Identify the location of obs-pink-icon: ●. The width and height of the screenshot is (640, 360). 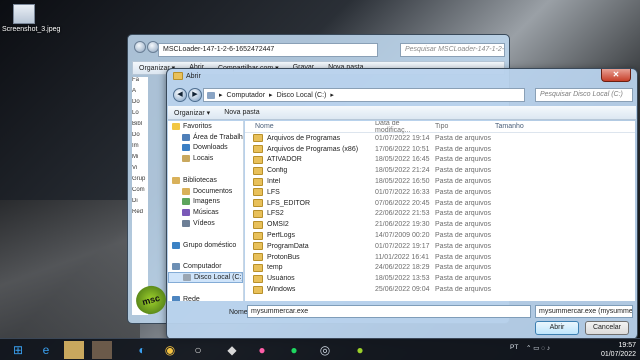
(262, 350).